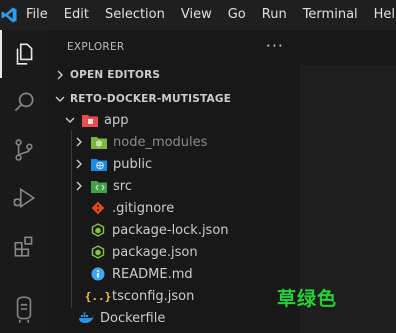 This screenshot has height=333, width=396. What do you see at coordinates (174, 318) in the screenshot?
I see `tree-item-dockerfile: Dockerfile` at bounding box center [174, 318].